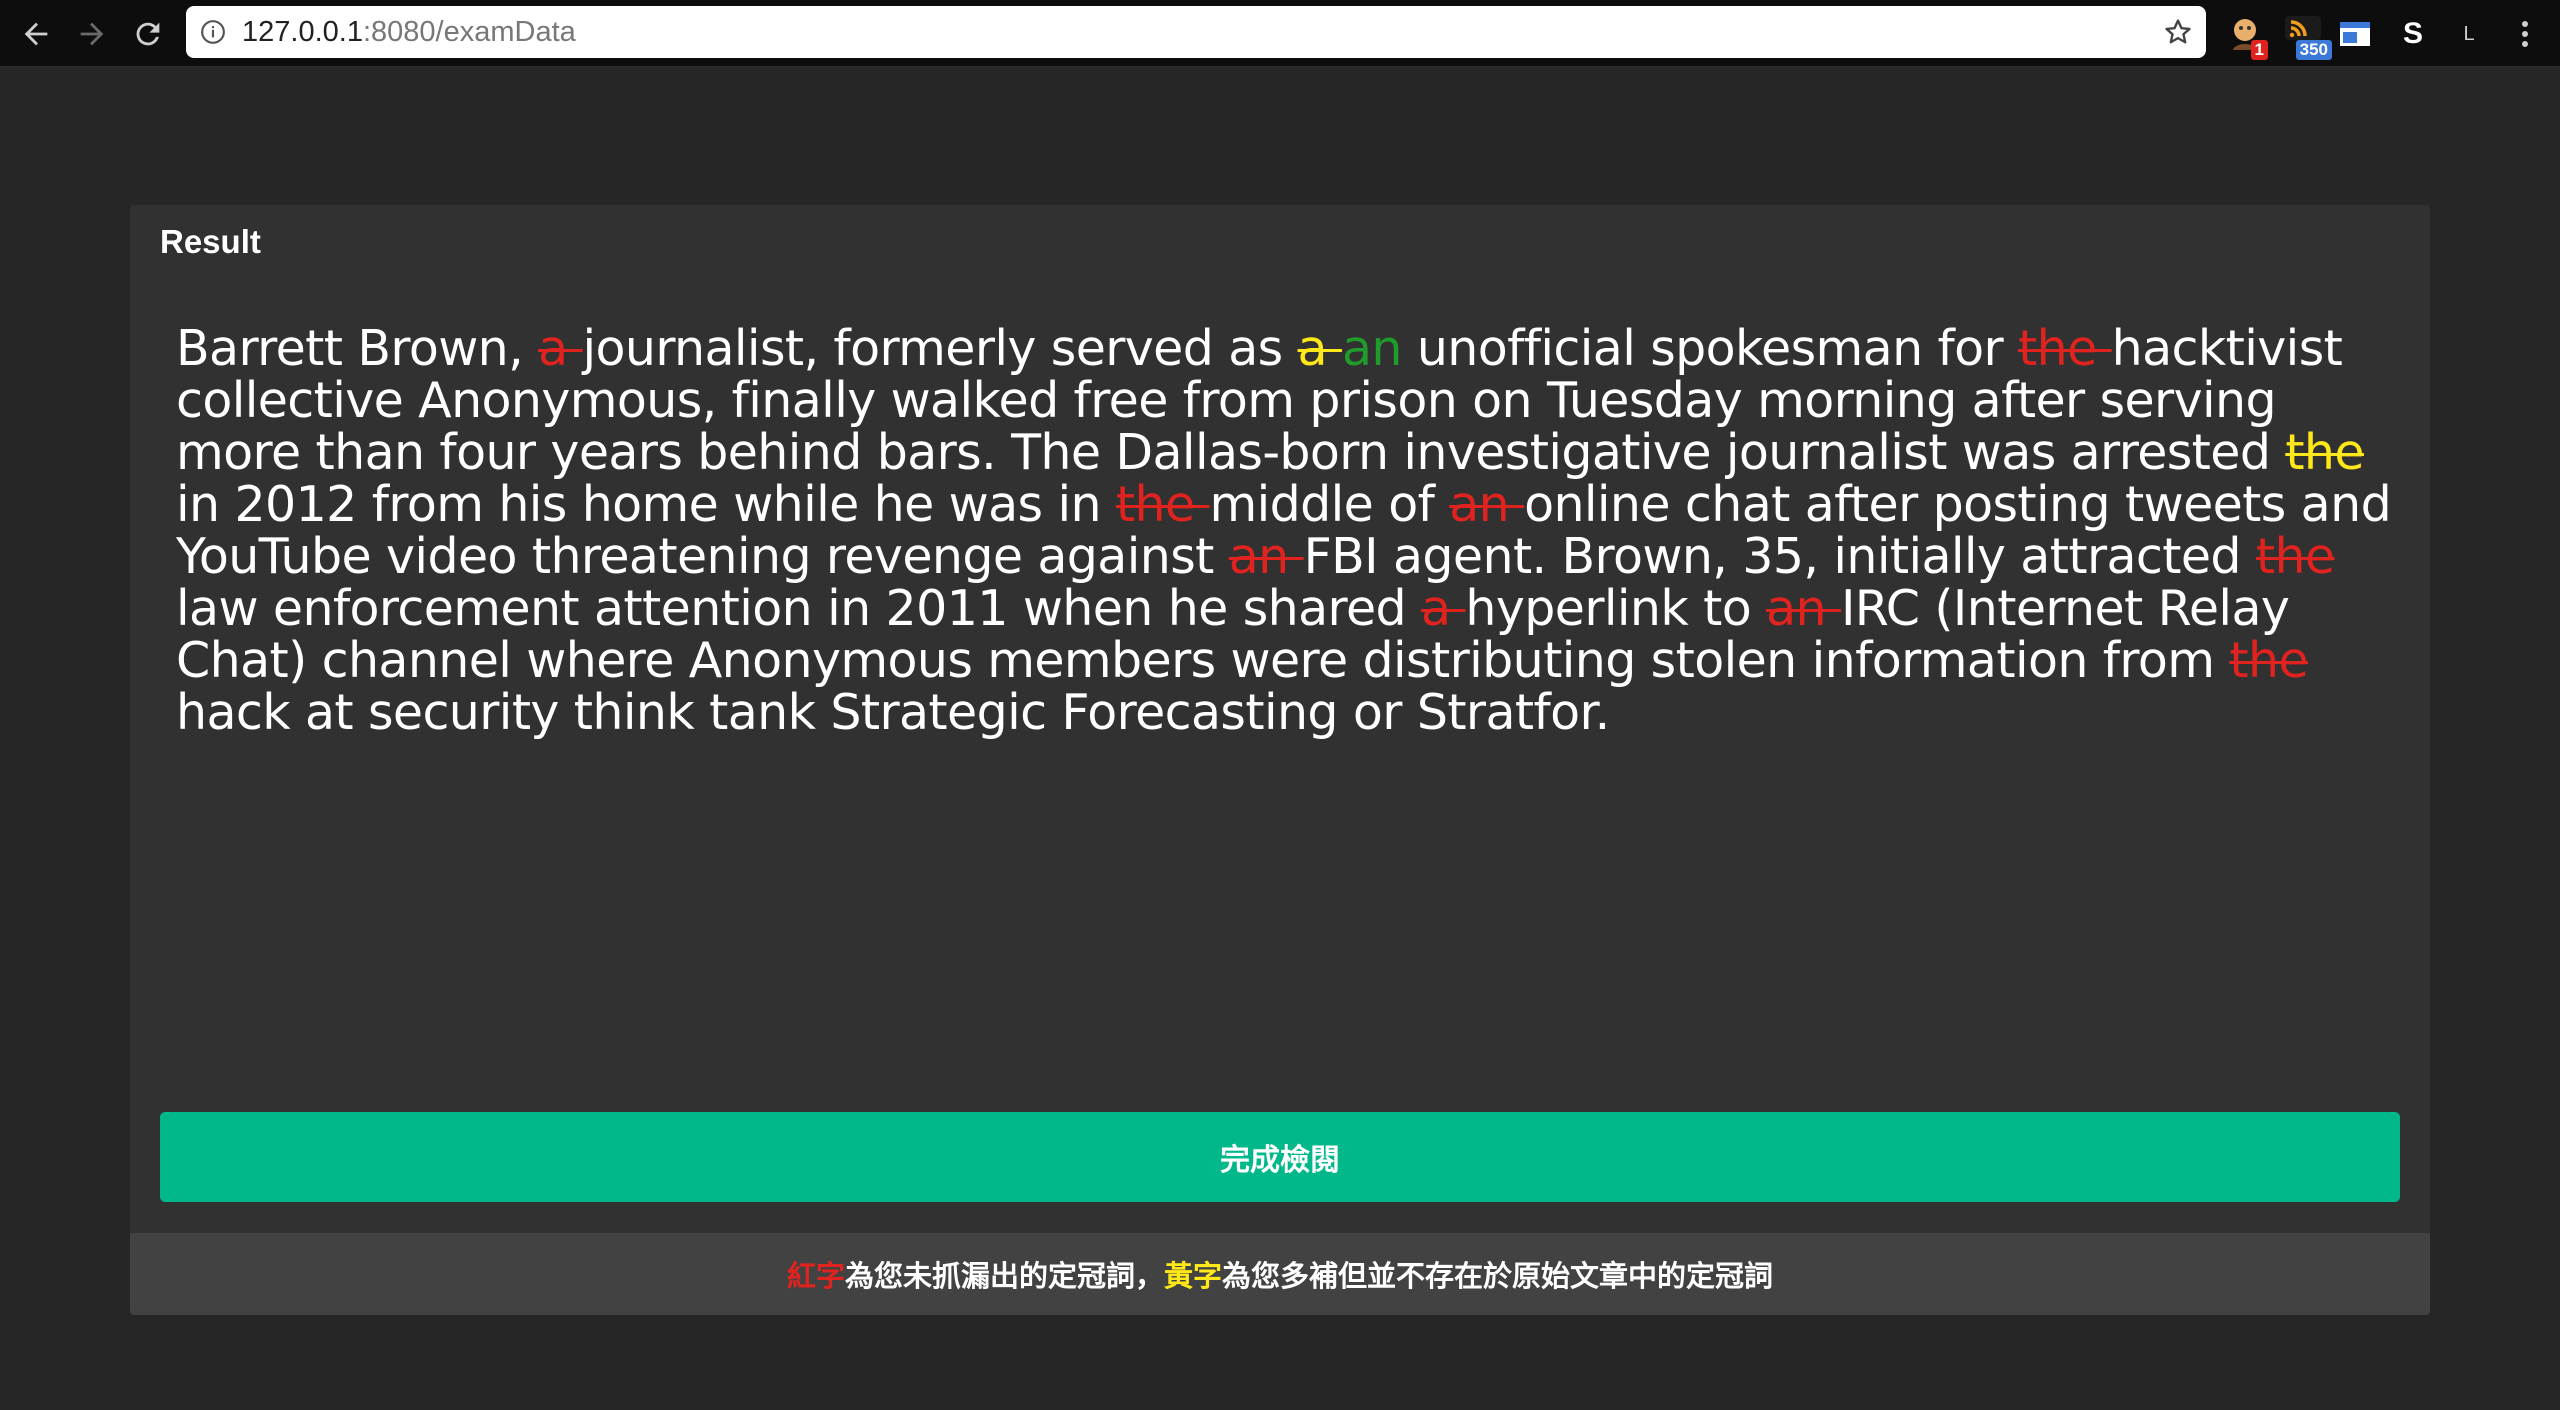 This screenshot has width=2560, height=1410. I want to click on legend-yellow-description: 為您多補但並不存在於原始文章中的定冠詞, so click(1498, 1276).